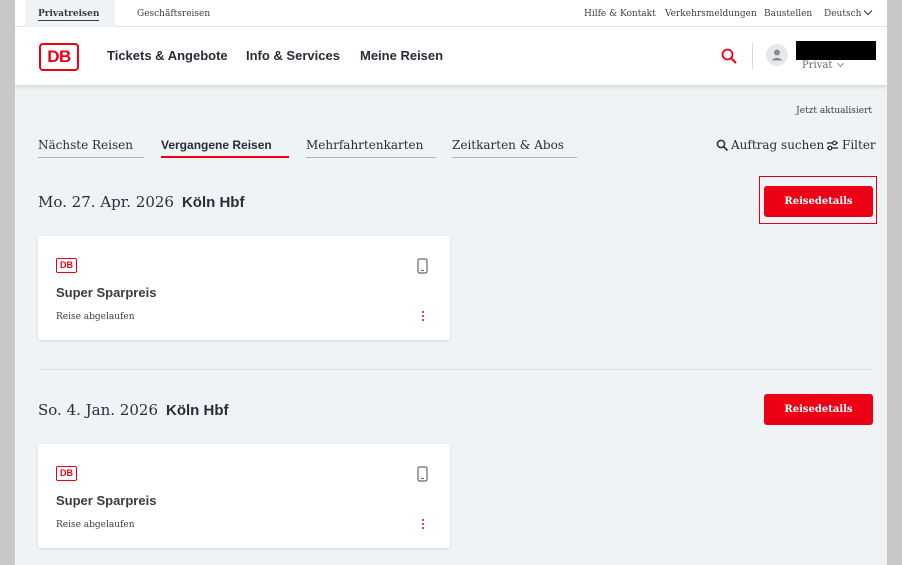  I want to click on trip-header: So. 4. Jan. 2026 Köln Hbf, so click(133, 410).